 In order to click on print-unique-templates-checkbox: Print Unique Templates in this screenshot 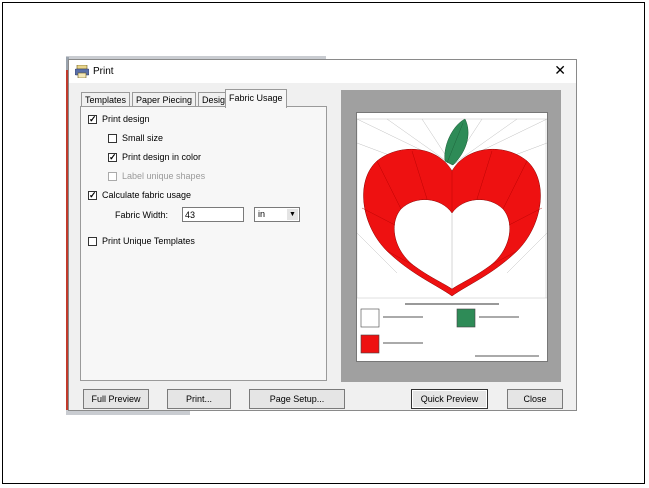, I will do `click(141, 241)`.